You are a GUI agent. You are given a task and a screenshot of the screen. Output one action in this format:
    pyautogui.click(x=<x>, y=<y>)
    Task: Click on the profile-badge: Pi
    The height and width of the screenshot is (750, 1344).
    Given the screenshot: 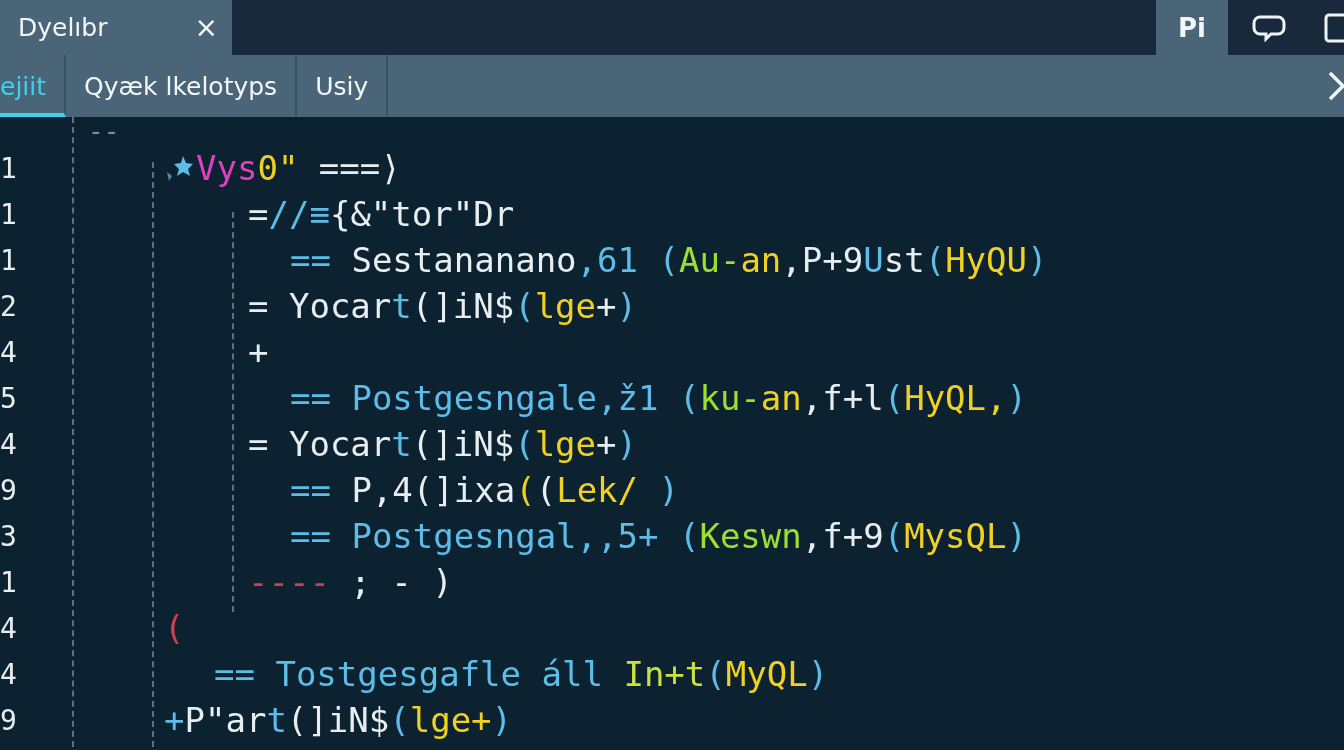 What is the action you would take?
    pyautogui.click(x=1192, y=27)
    